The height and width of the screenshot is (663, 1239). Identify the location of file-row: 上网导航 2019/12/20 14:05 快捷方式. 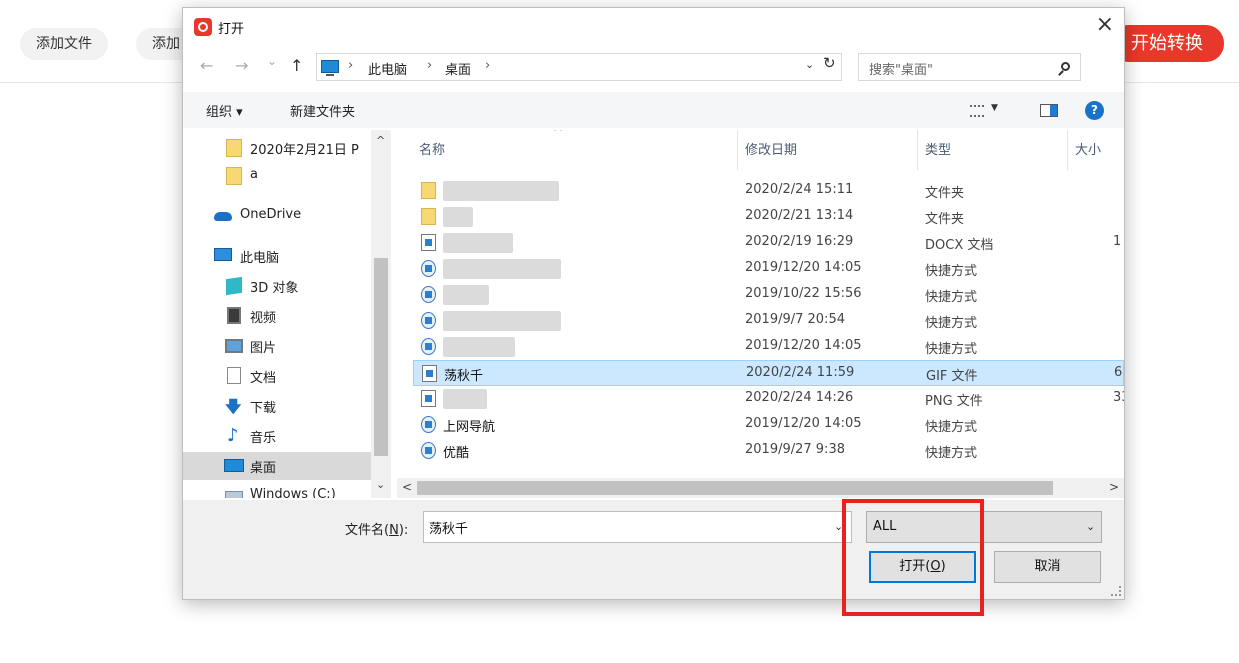
(768, 425).